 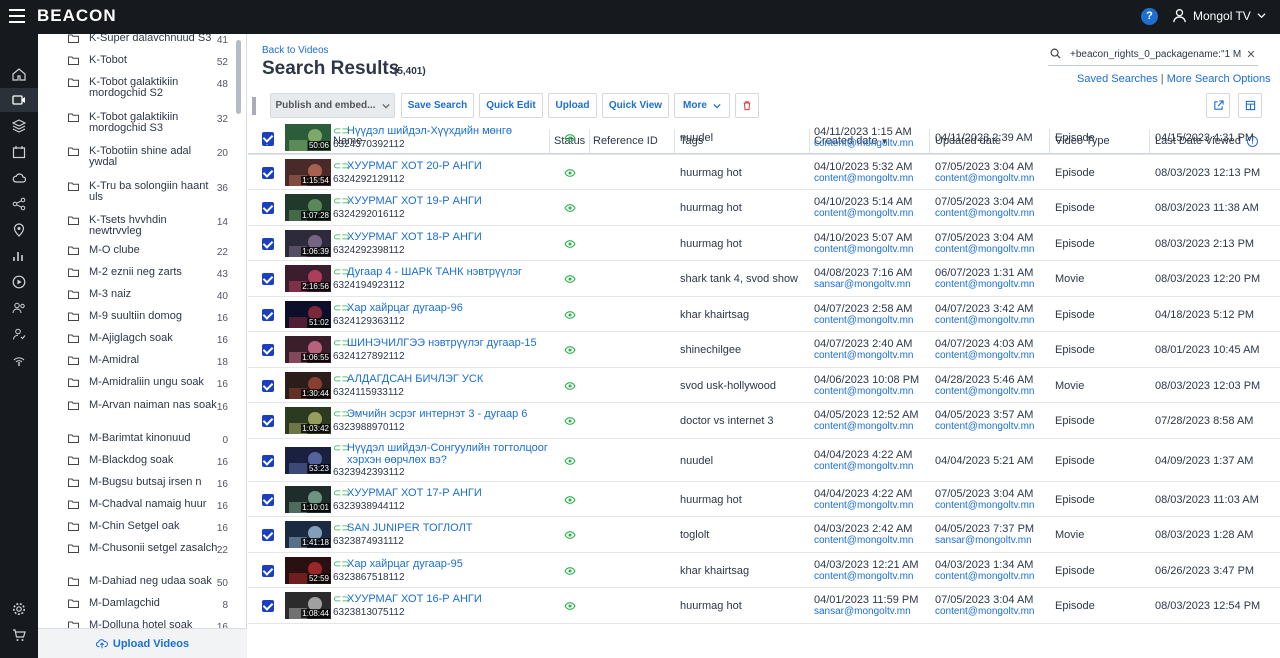 What do you see at coordinates (19, 282) in the screenshot?
I see `play-icon` at bounding box center [19, 282].